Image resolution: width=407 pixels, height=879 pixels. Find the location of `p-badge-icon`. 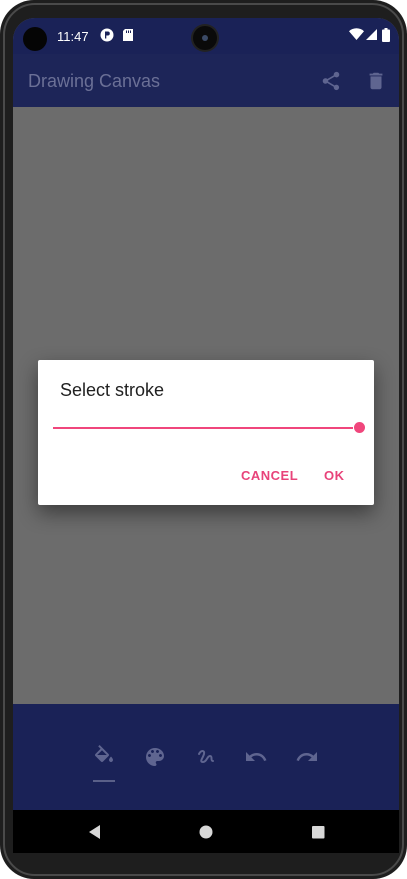

p-badge-icon is located at coordinates (108, 36).